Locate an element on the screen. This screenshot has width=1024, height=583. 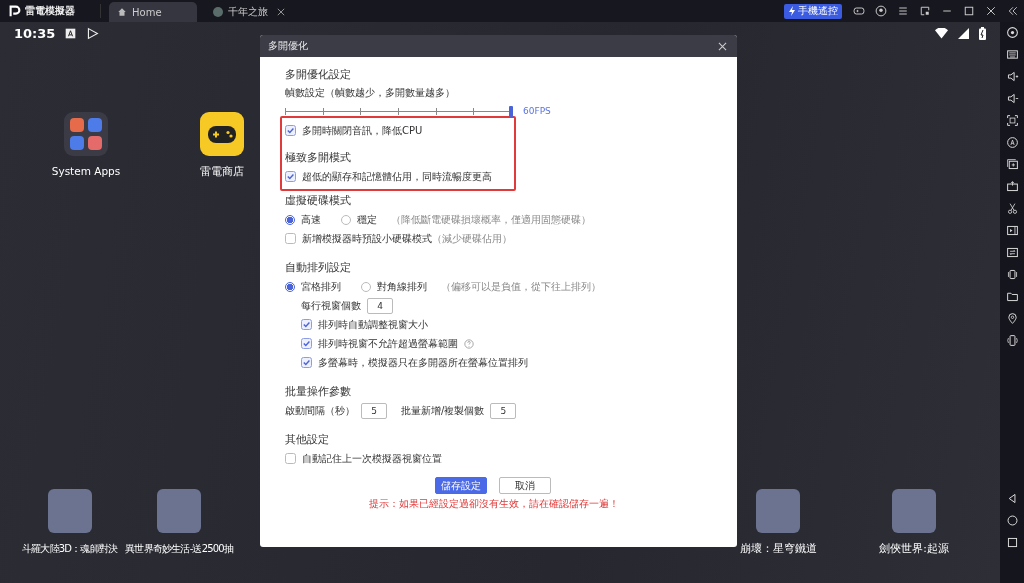
package-icon is located at coordinates (1012, 186).